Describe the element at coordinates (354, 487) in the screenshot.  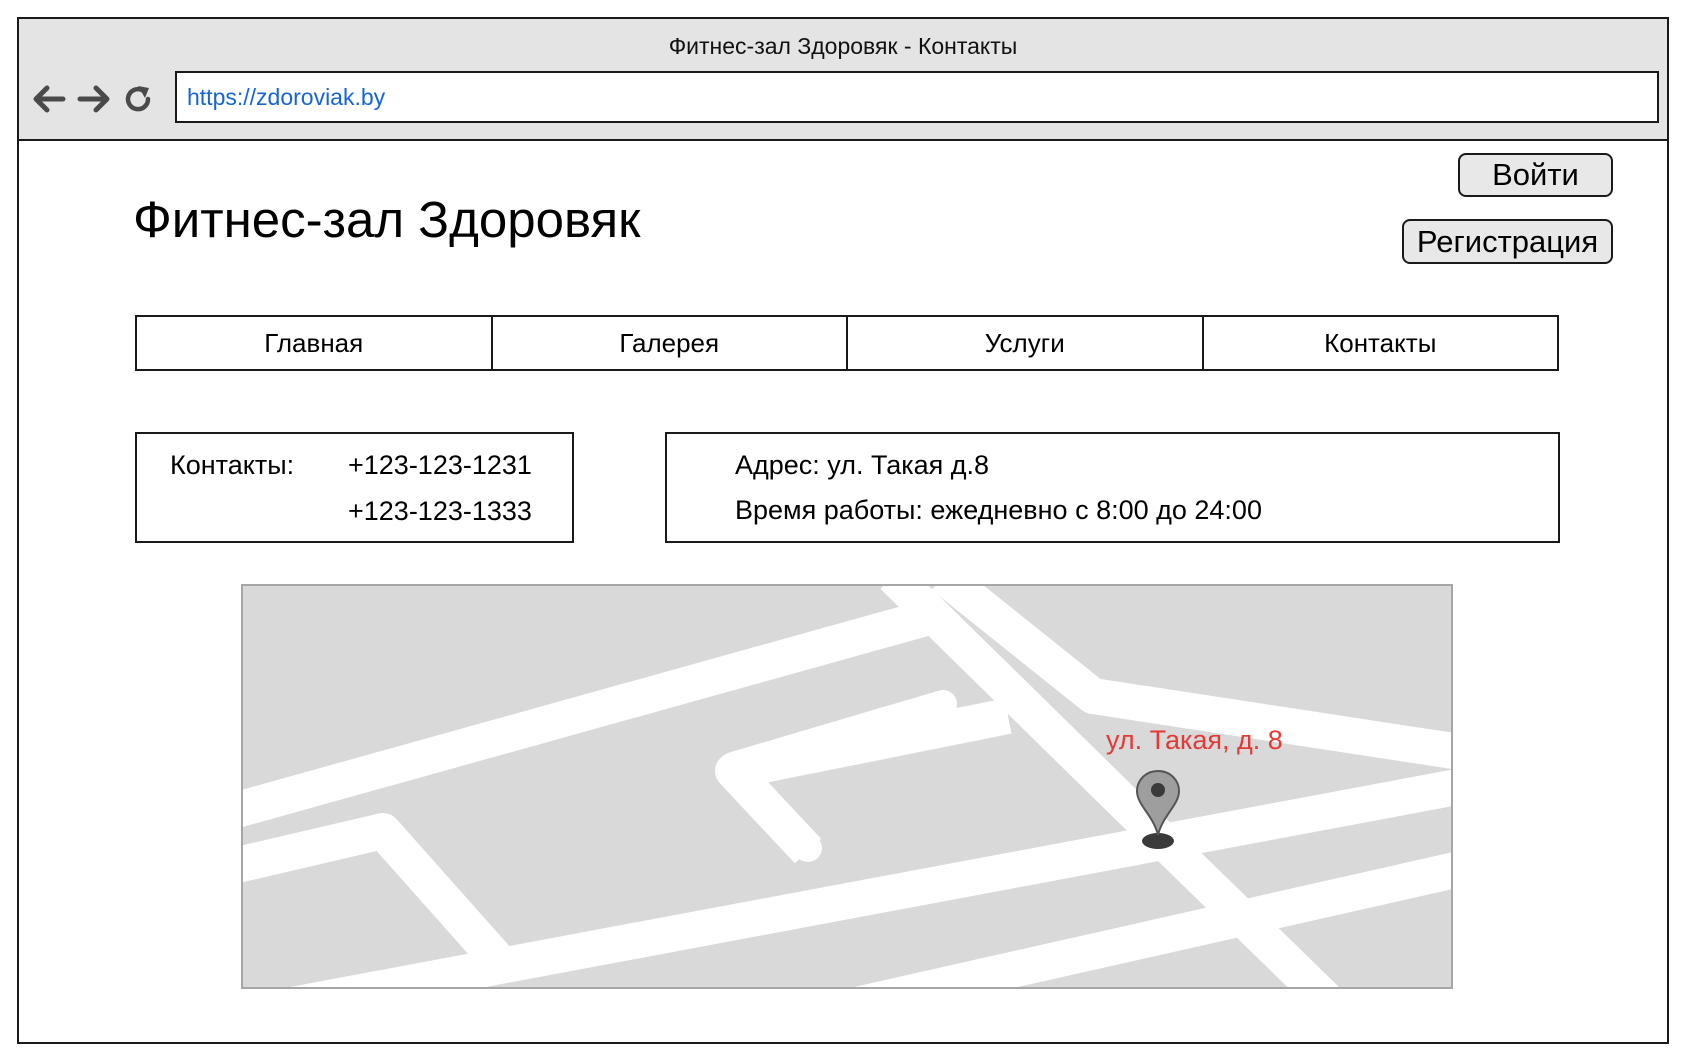
I see `contacts-panel: Контакты: +123-123-1231 +123-123-1333` at that location.